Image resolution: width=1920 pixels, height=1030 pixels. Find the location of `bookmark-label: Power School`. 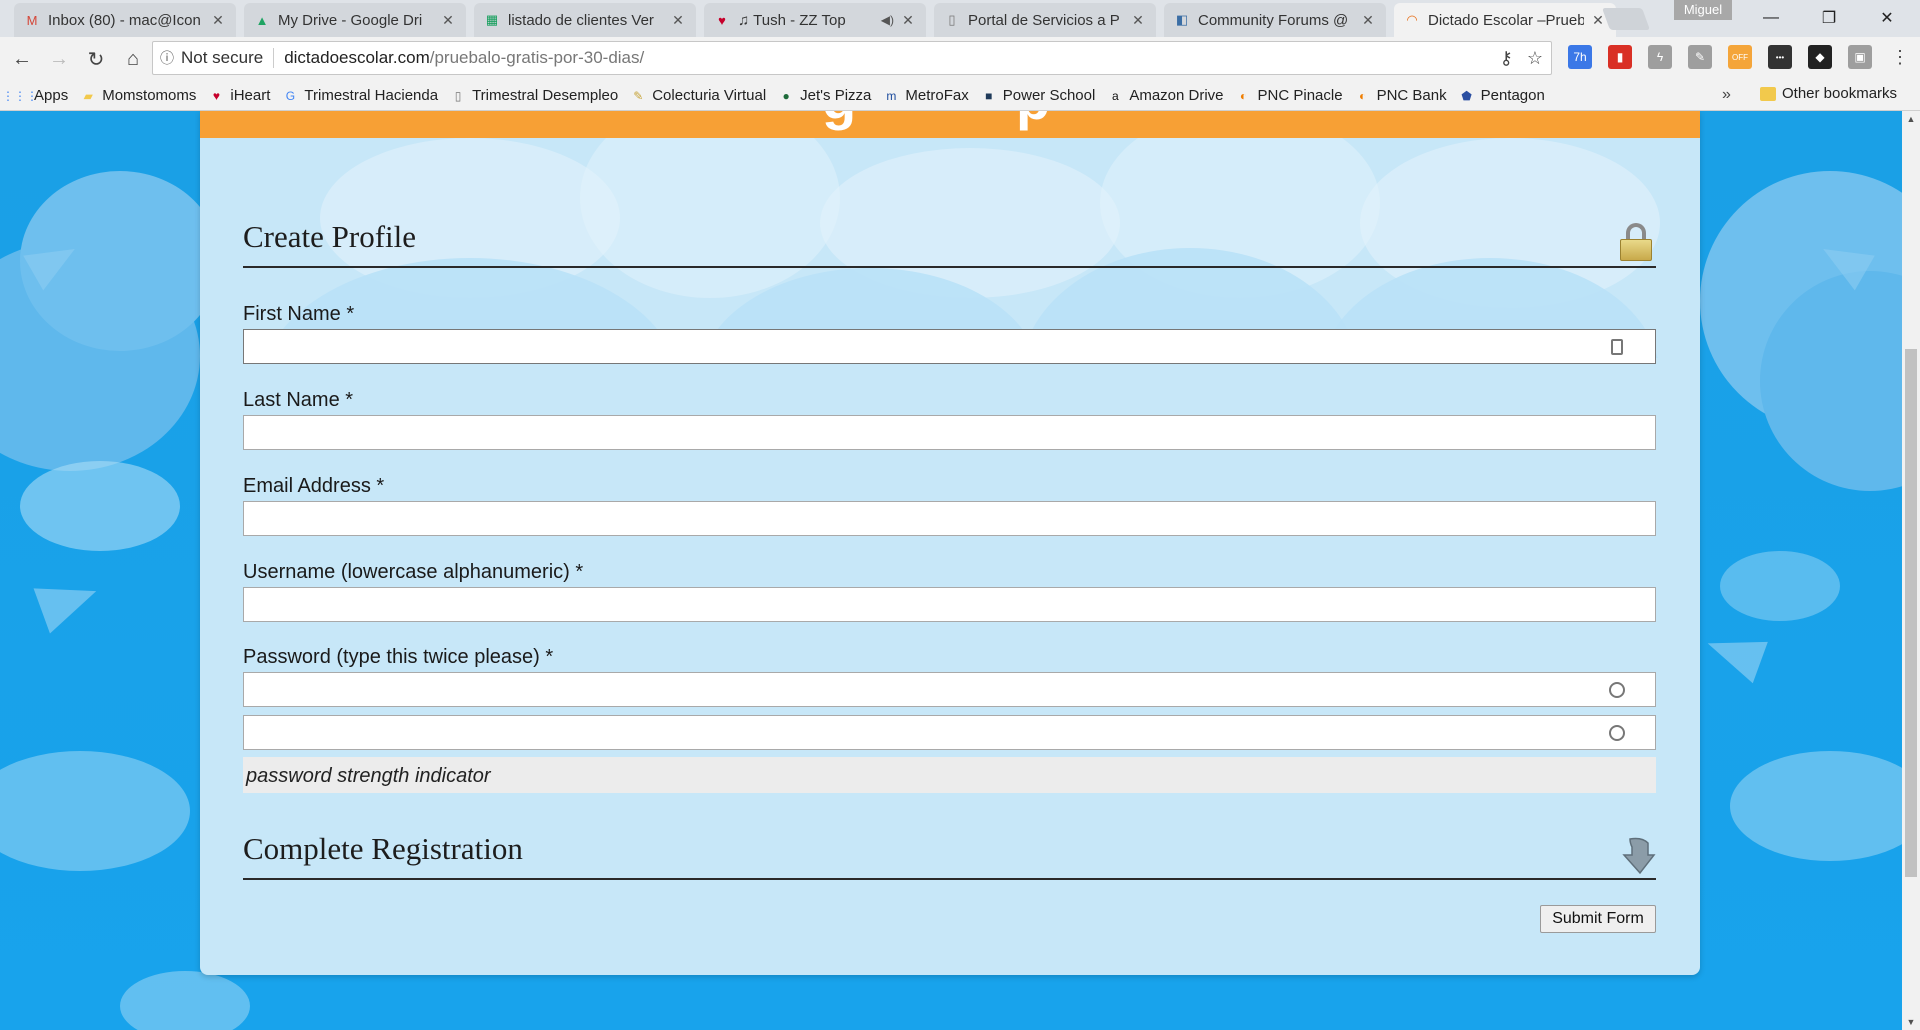

bookmark-label: Power School is located at coordinates (1049, 95).